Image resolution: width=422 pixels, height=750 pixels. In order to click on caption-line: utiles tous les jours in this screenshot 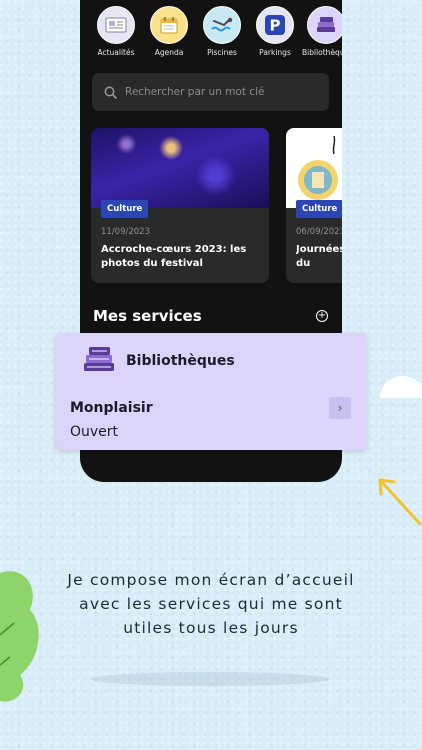, I will do `click(211, 628)`.